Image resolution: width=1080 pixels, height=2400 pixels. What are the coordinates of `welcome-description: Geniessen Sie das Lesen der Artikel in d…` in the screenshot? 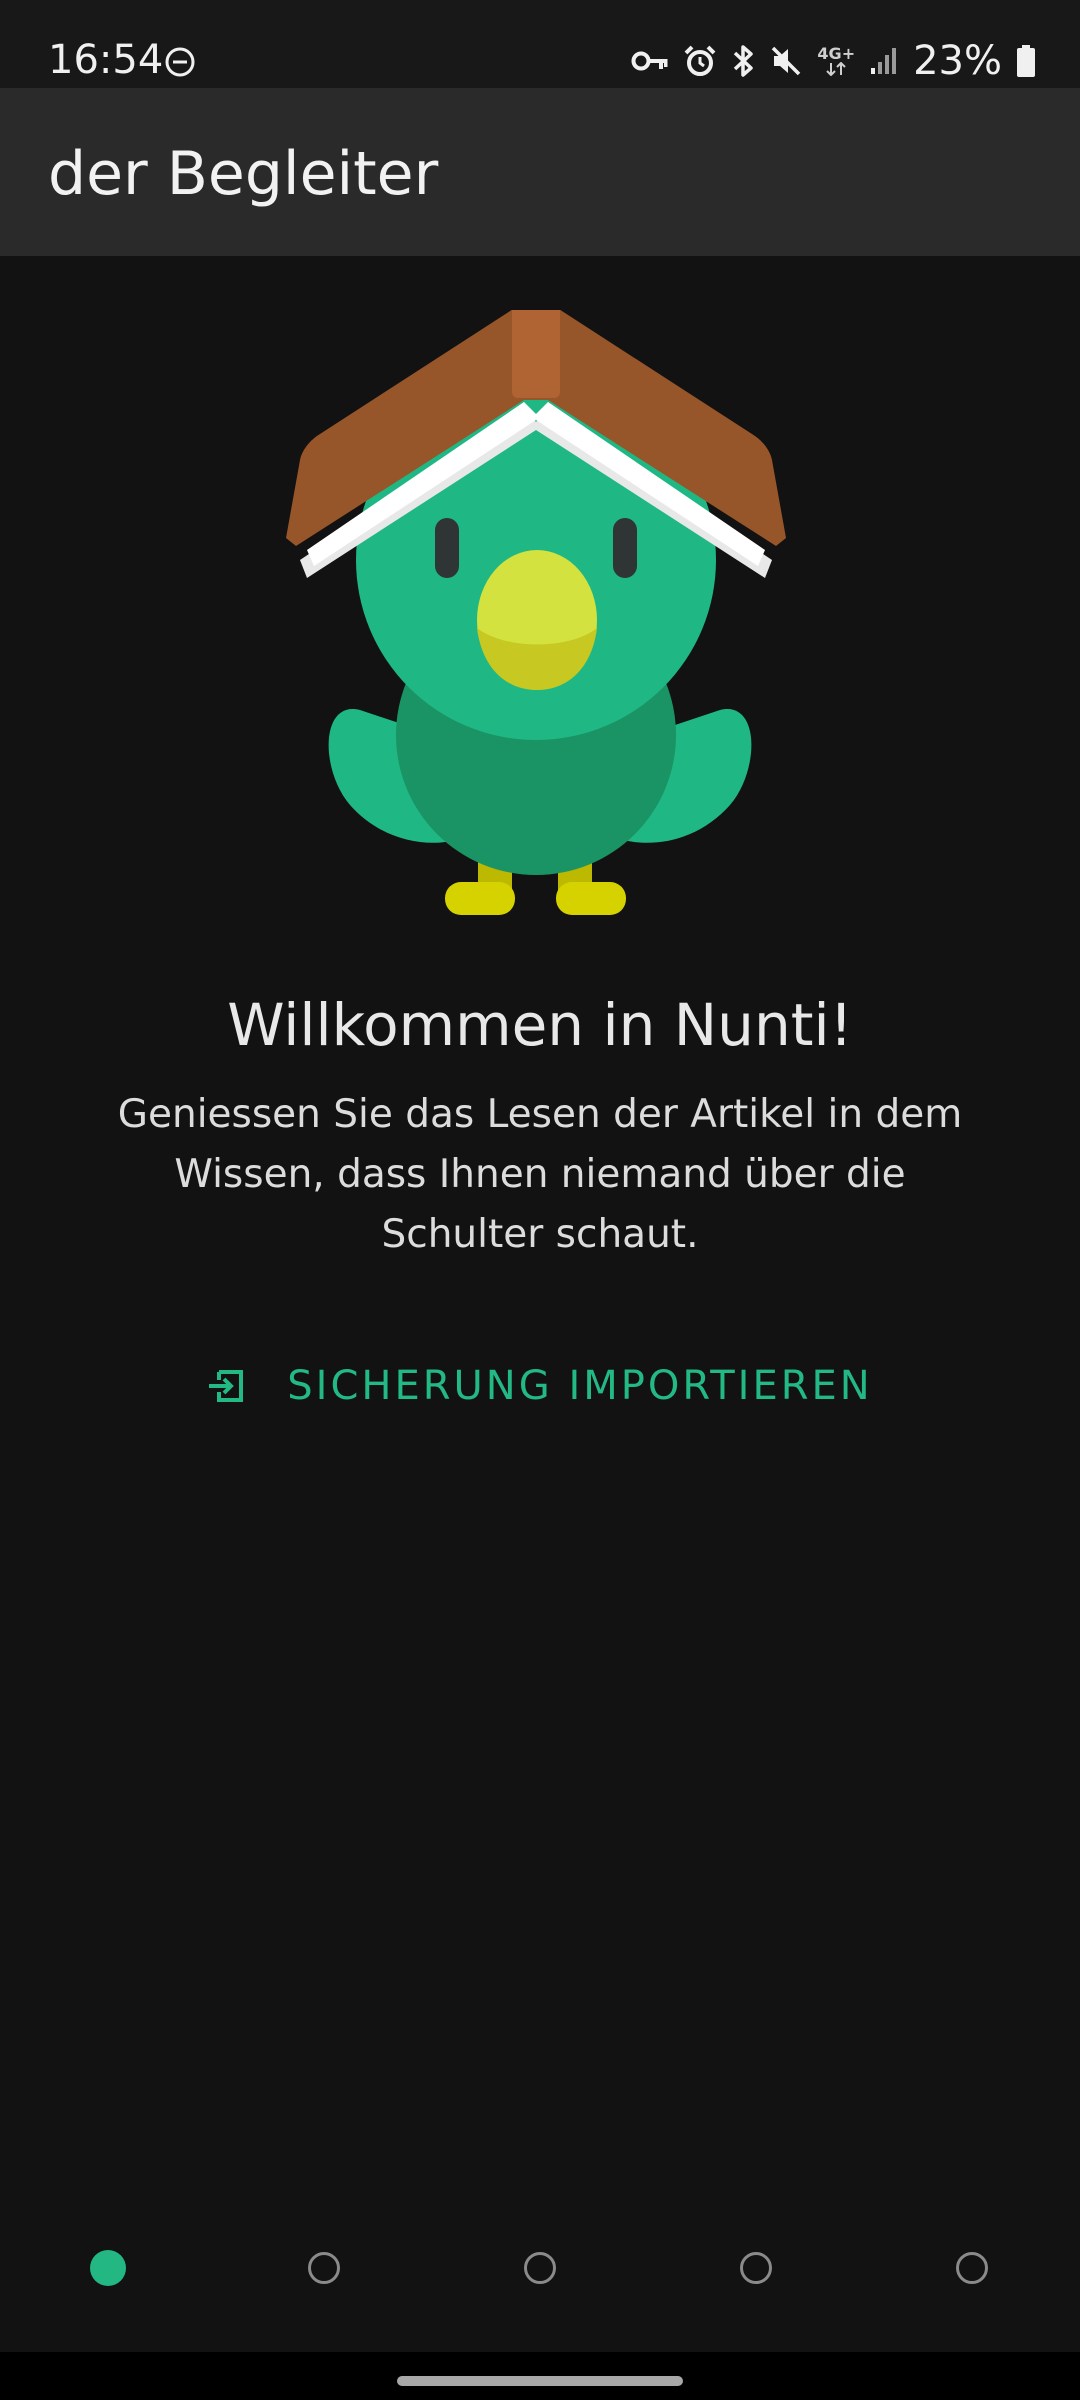 It's located at (540, 1174).